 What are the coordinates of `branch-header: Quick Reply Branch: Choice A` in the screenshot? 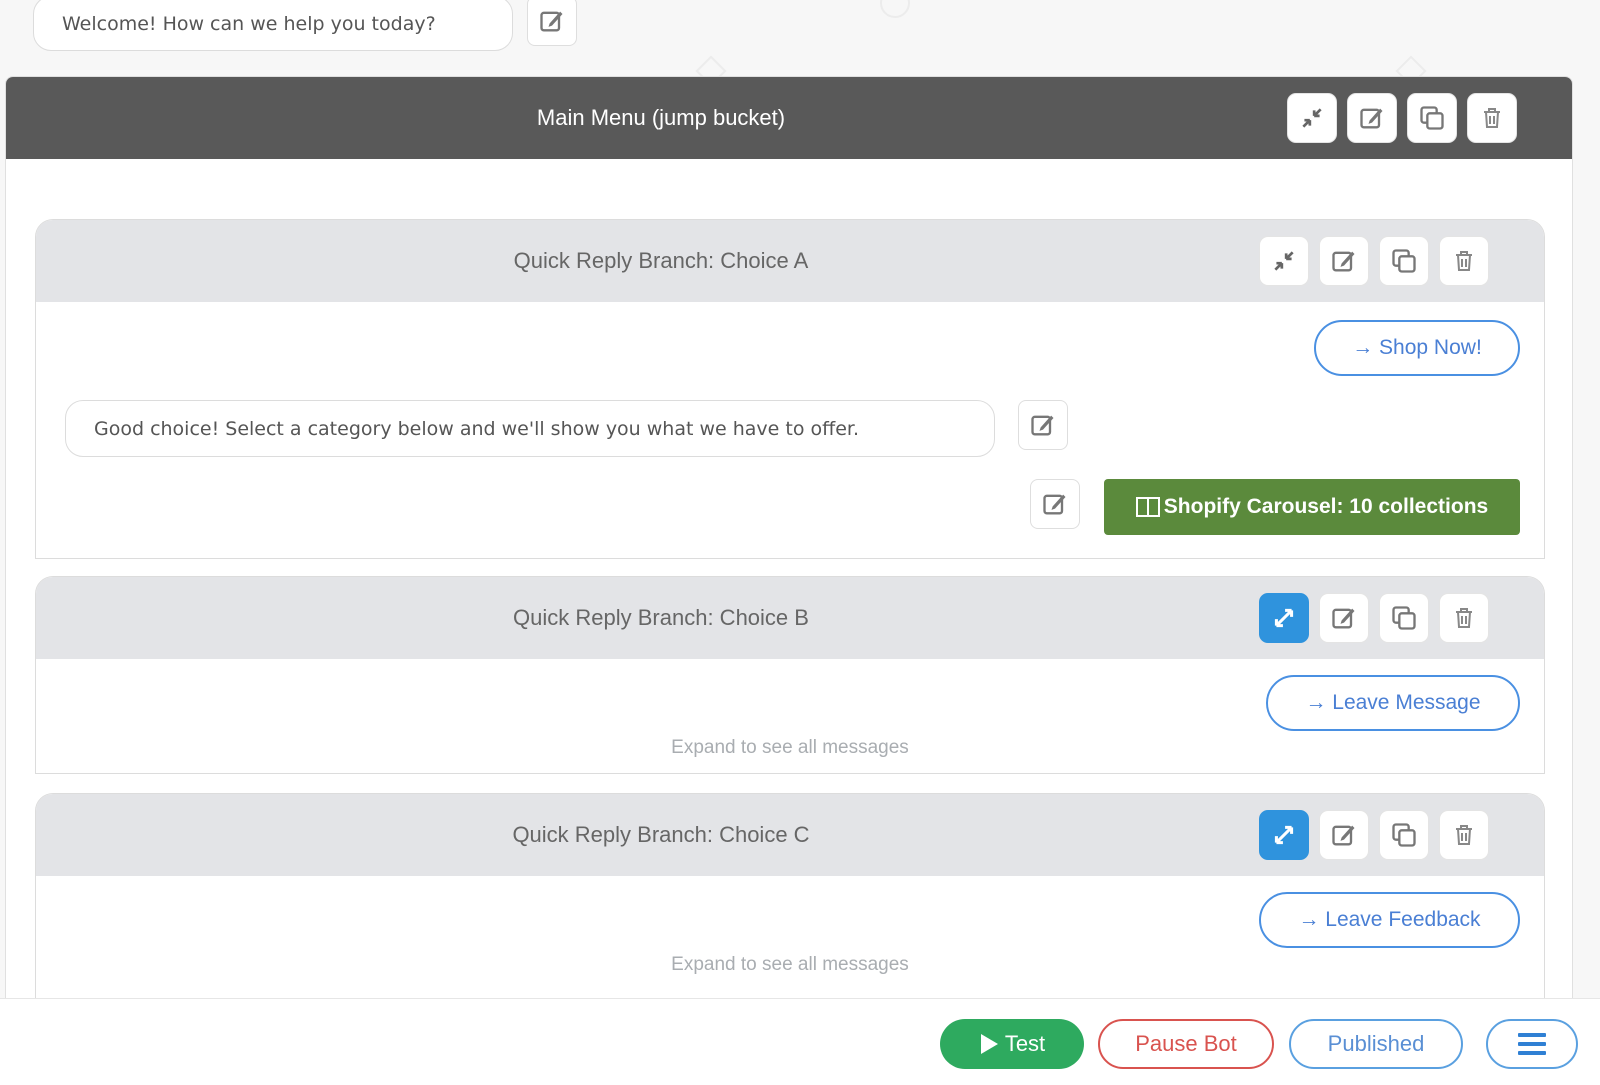 It's located at (790, 261).